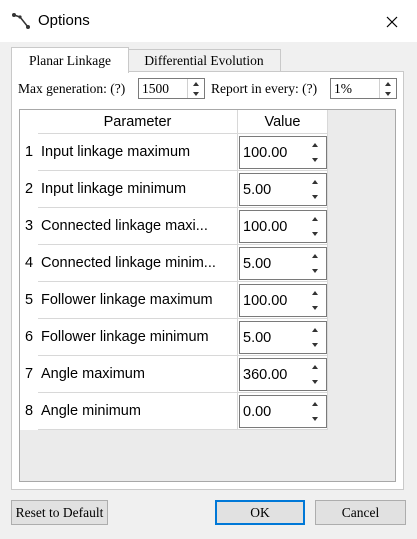 This screenshot has width=417, height=539. What do you see at coordinates (171, 88) in the screenshot?
I see `max-generation-spinbox: 1500` at bounding box center [171, 88].